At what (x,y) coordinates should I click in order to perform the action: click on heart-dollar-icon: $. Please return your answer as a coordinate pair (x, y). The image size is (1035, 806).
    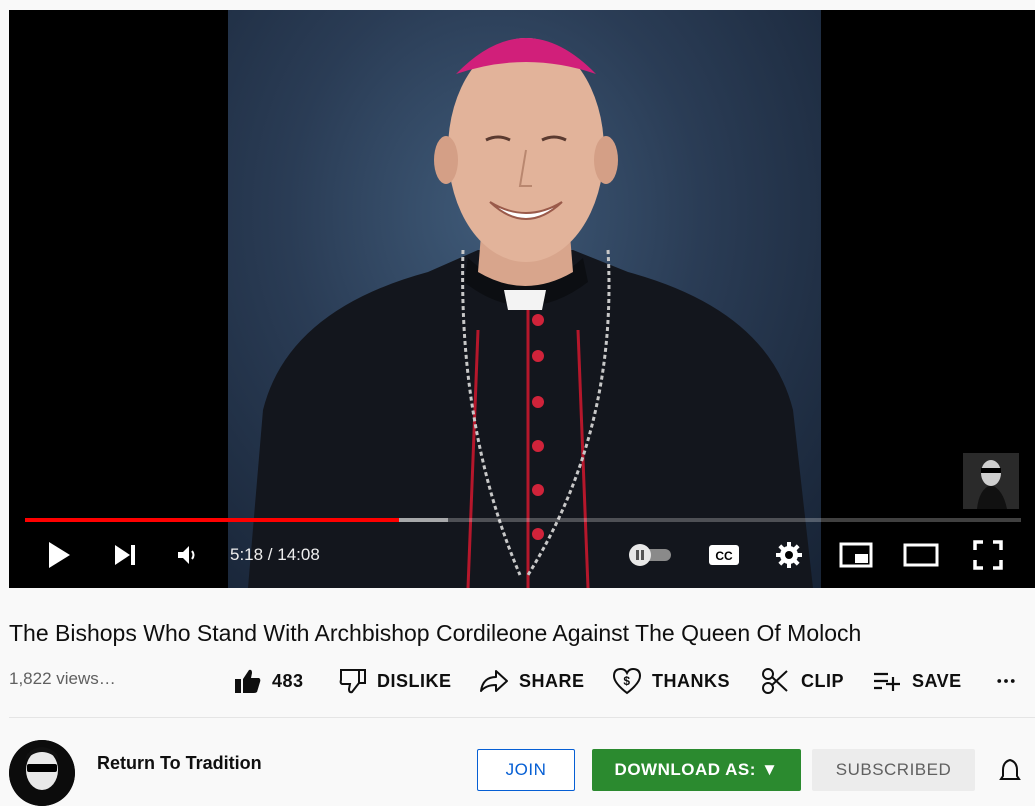
    Looking at the image, I should click on (627, 681).